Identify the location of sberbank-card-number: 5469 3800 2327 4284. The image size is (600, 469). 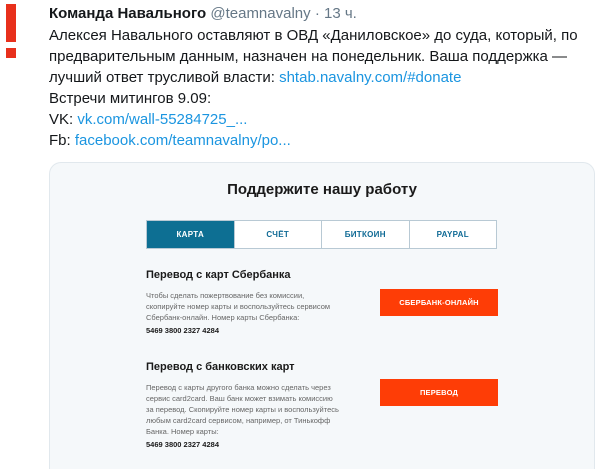
(182, 330).